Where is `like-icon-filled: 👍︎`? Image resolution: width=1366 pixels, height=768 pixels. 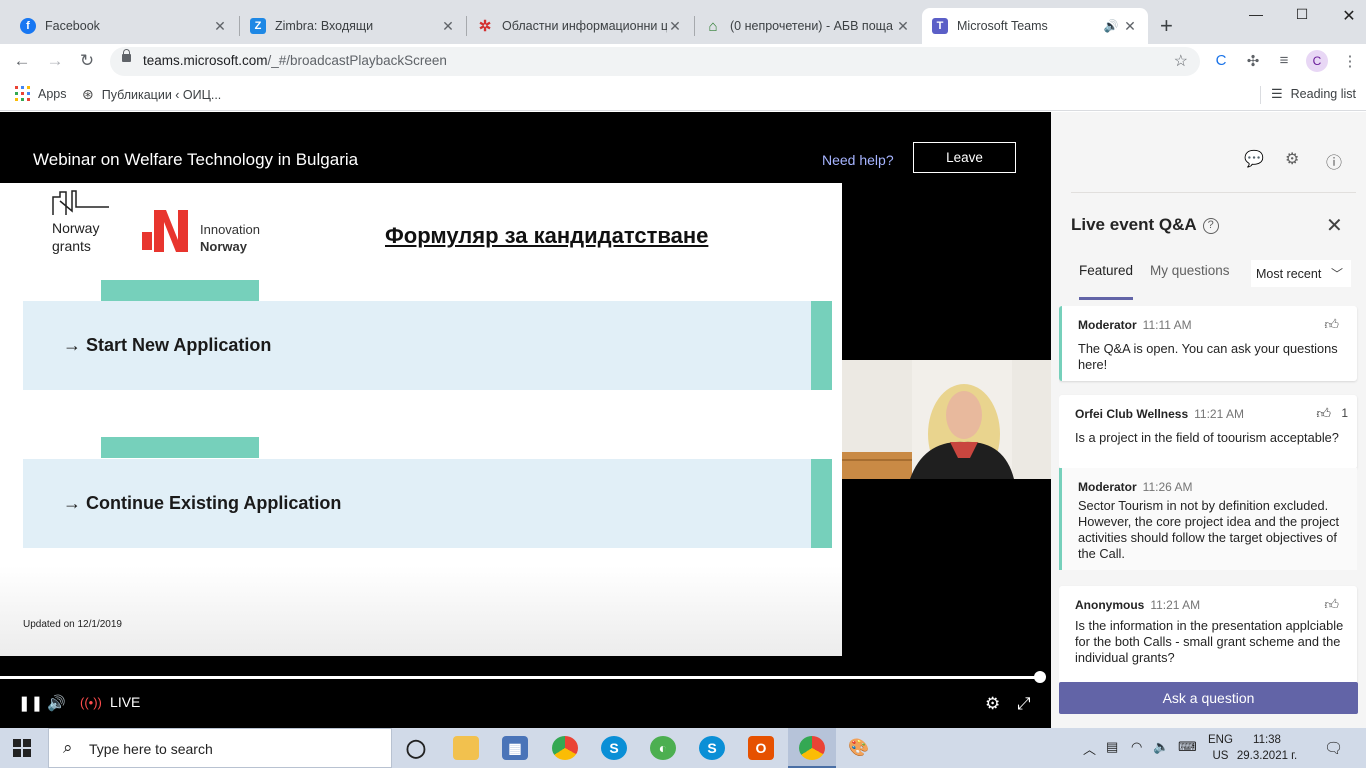
like-icon-filled: 👍︎ is located at coordinates (1323, 413).